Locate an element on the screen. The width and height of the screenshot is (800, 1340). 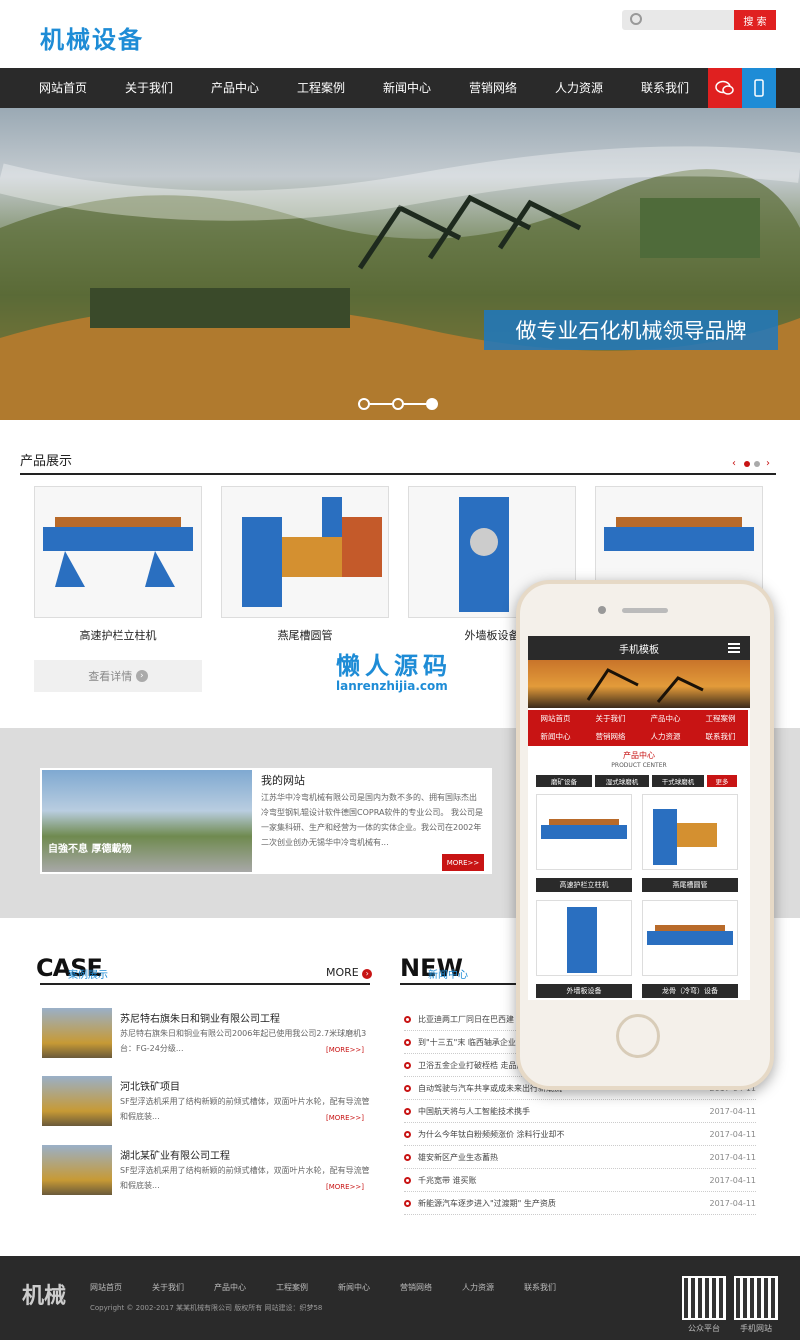
footer-link: 人力资源 is located at coordinates (478, 1287).